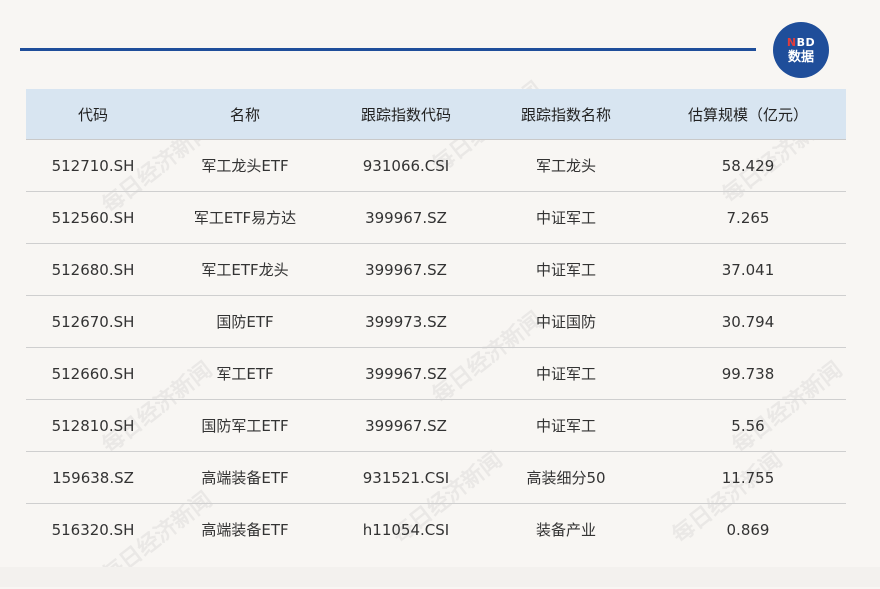 The height and width of the screenshot is (589, 880). What do you see at coordinates (245, 269) in the screenshot?
I see `cell-name: 军工ETF龙头` at bounding box center [245, 269].